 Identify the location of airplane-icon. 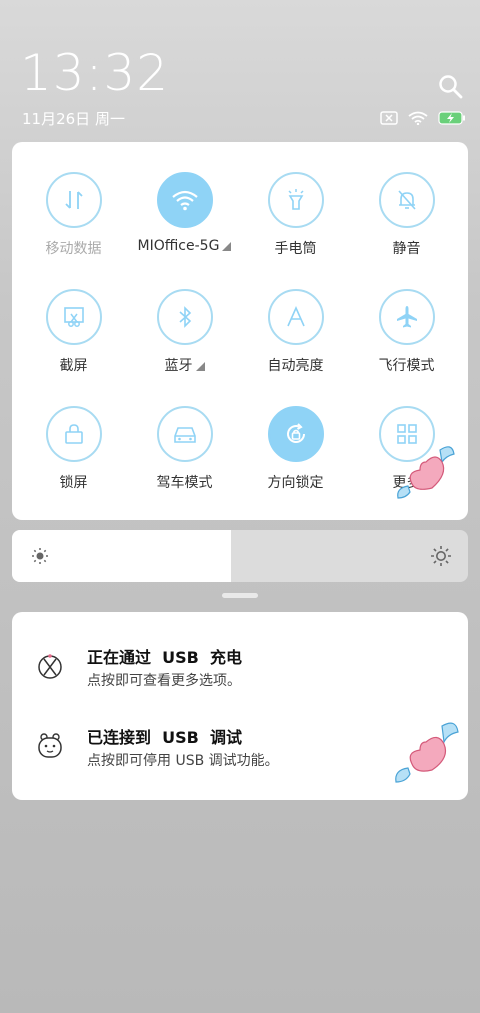
(406, 317).